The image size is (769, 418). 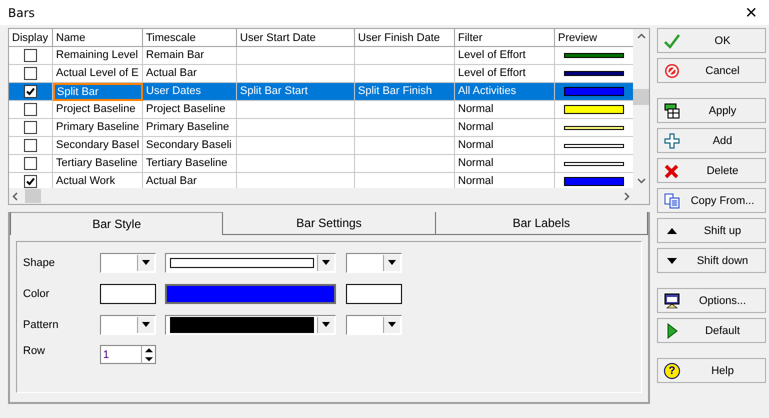 I want to click on field-label: Pattern, so click(x=41, y=324).